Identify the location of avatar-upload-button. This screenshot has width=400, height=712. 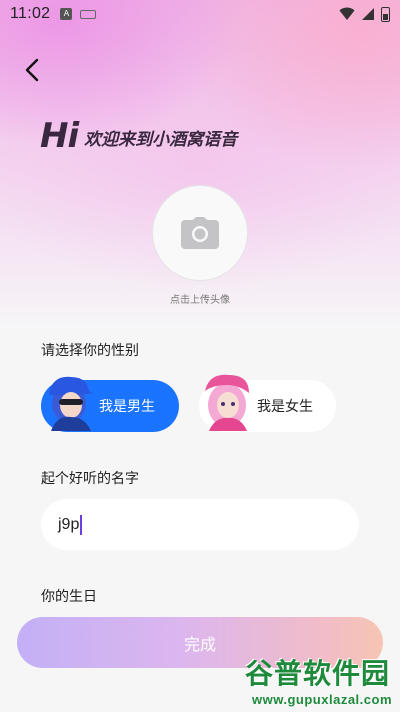
(200, 233).